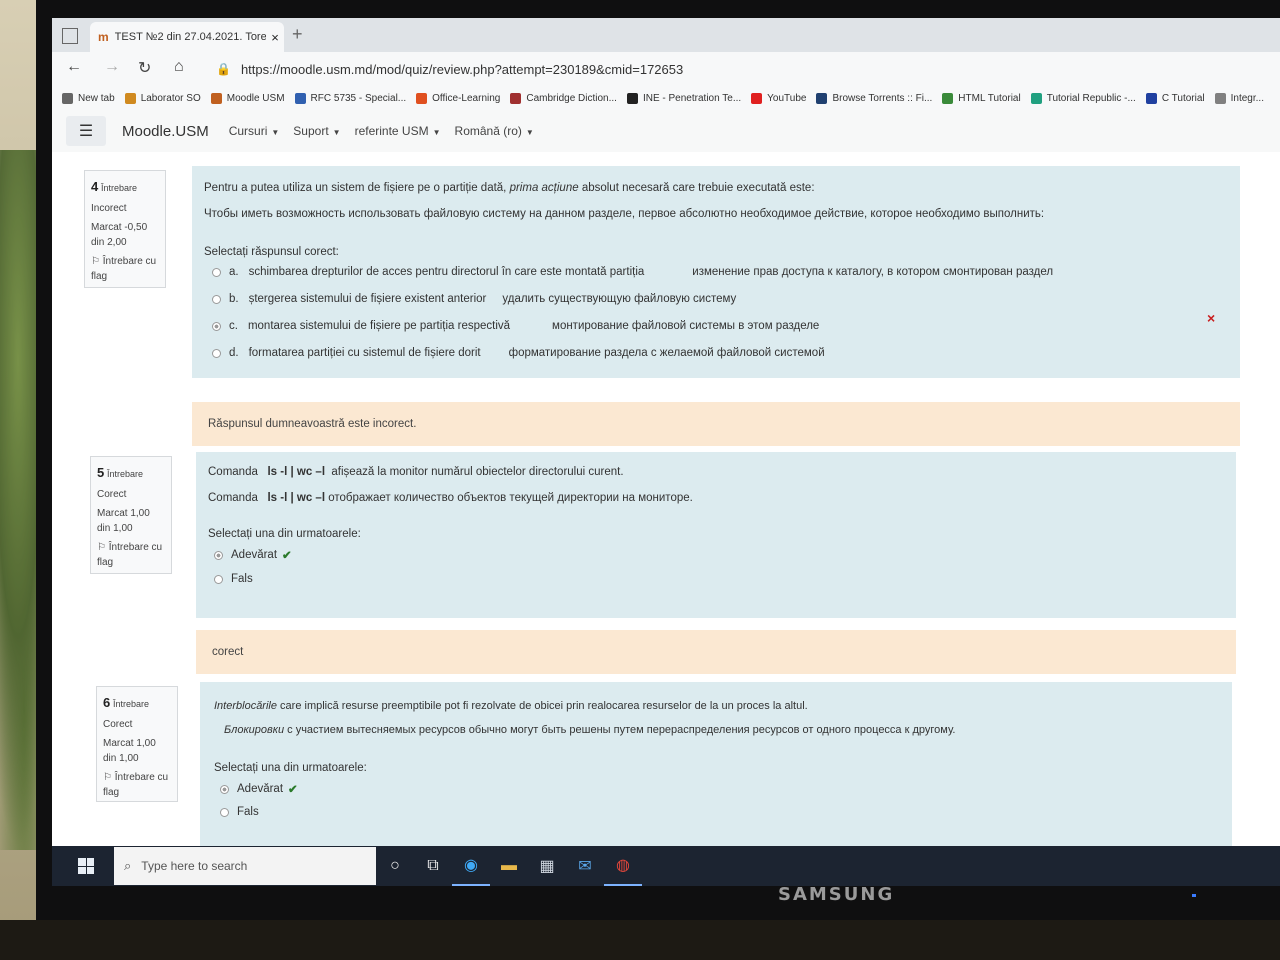  What do you see at coordinates (1183, 98) in the screenshot?
I see `bookmark-label: C Tutorial` at bounding box center [1183, 98].